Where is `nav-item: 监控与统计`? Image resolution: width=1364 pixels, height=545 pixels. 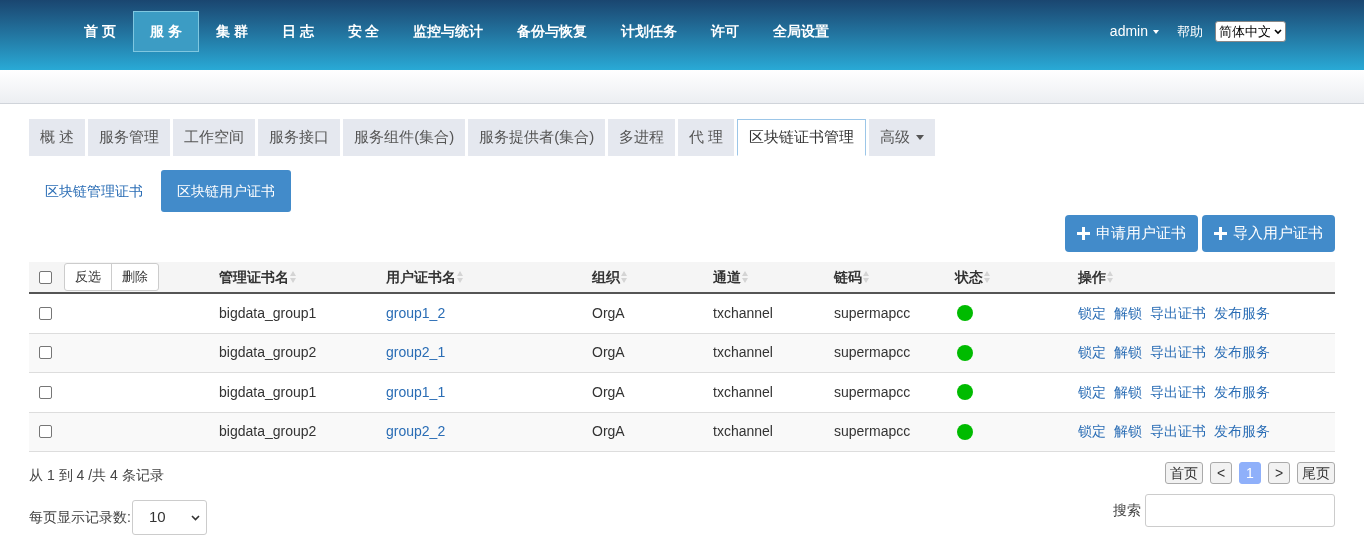
nav-item: 监控与统计 is located at coordinates (448, 31).